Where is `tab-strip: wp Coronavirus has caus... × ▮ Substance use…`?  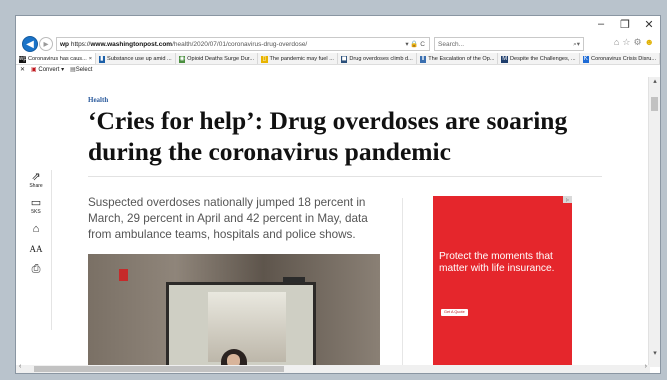
tab-strip: wp Coronavirus has caus... × ▮ Substance use… is located at coordinates (338, 59).